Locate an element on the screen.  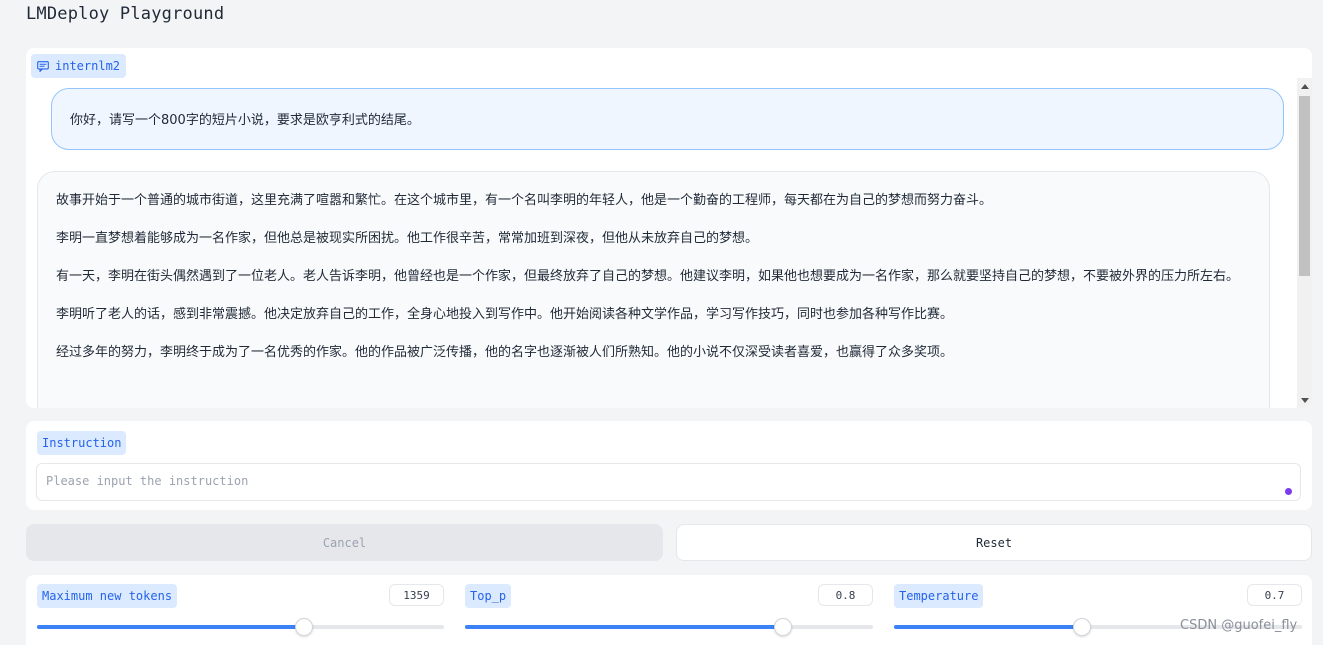
watermark: CSDN @guofei_fly is located at coordinates (1239, 625).